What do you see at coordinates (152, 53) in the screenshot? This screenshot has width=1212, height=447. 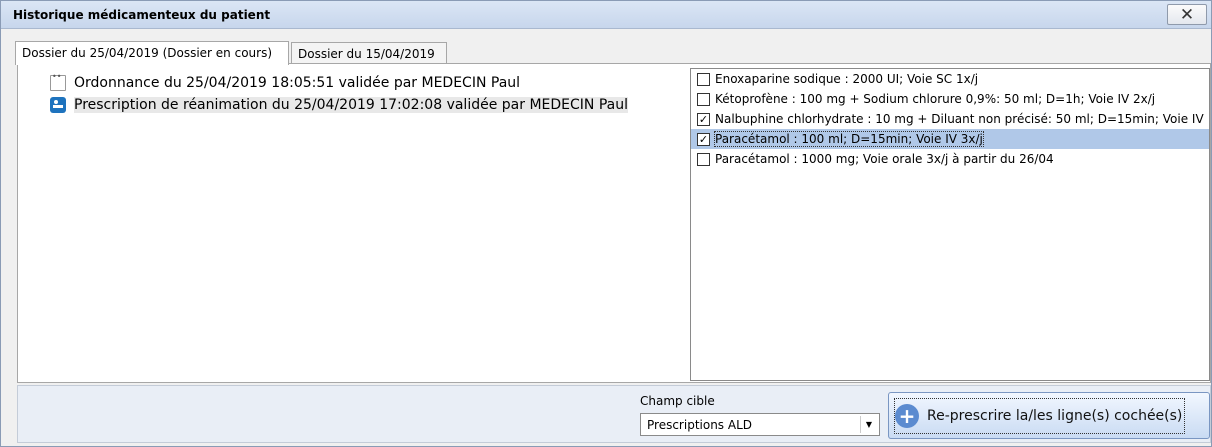 I see `tab-dossier-current: Dossier du 25/04/2019 (Dossier en cours)` at bounding box center [152, 53].